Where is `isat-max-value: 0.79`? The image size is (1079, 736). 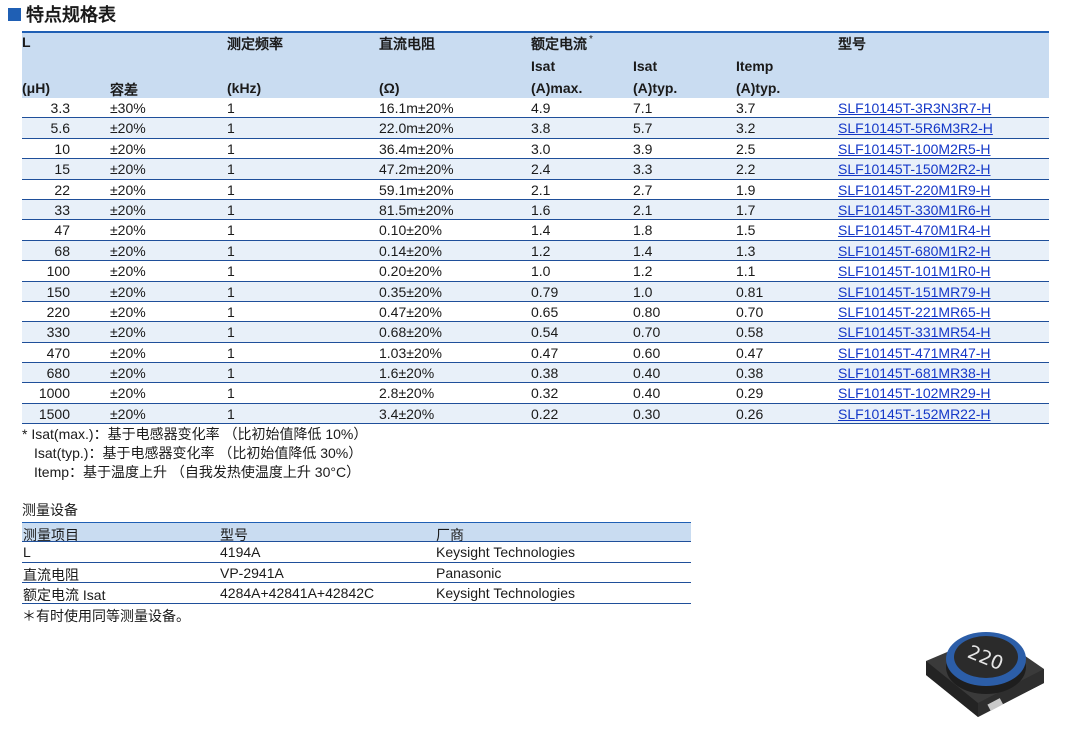
isat-max-value: 0.79 is located at coordinates (545, 291).